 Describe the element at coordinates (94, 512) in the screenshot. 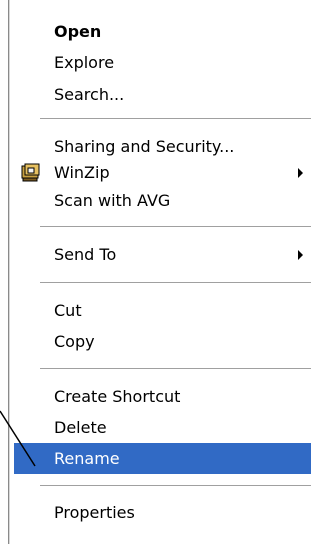

I see `menu-item-label: Properties` at that location.